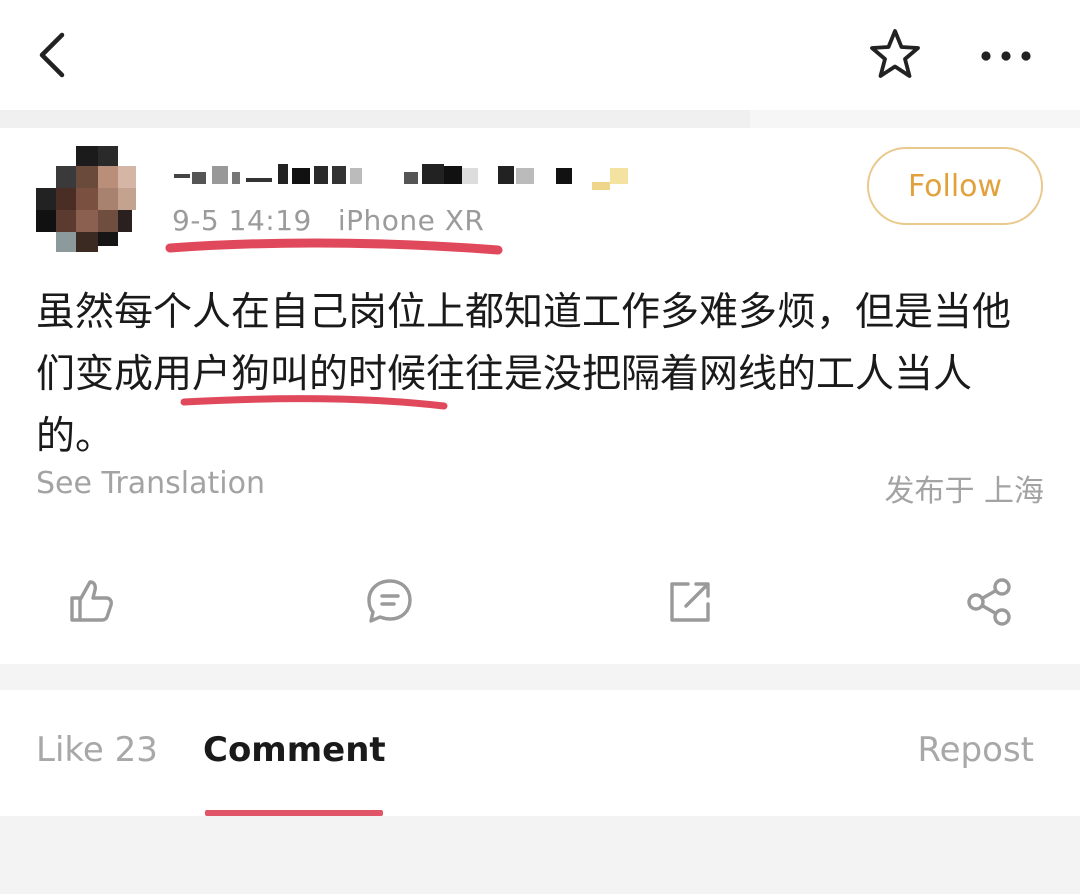  Describe the element at coordinates (150, 483) in the screenshot. I see `see-translation-link: See Translation` at that location.